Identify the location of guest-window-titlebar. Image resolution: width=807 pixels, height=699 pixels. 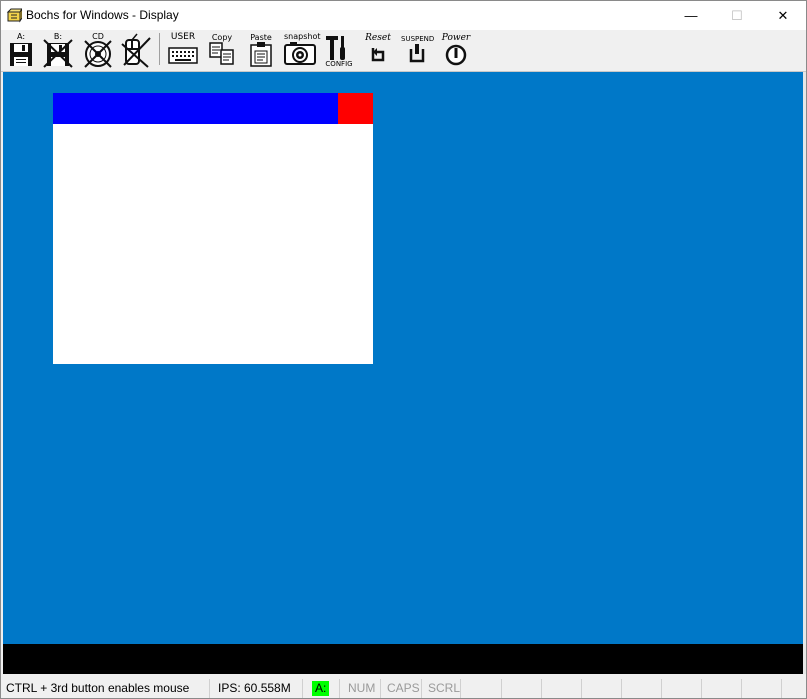
(195, 108).